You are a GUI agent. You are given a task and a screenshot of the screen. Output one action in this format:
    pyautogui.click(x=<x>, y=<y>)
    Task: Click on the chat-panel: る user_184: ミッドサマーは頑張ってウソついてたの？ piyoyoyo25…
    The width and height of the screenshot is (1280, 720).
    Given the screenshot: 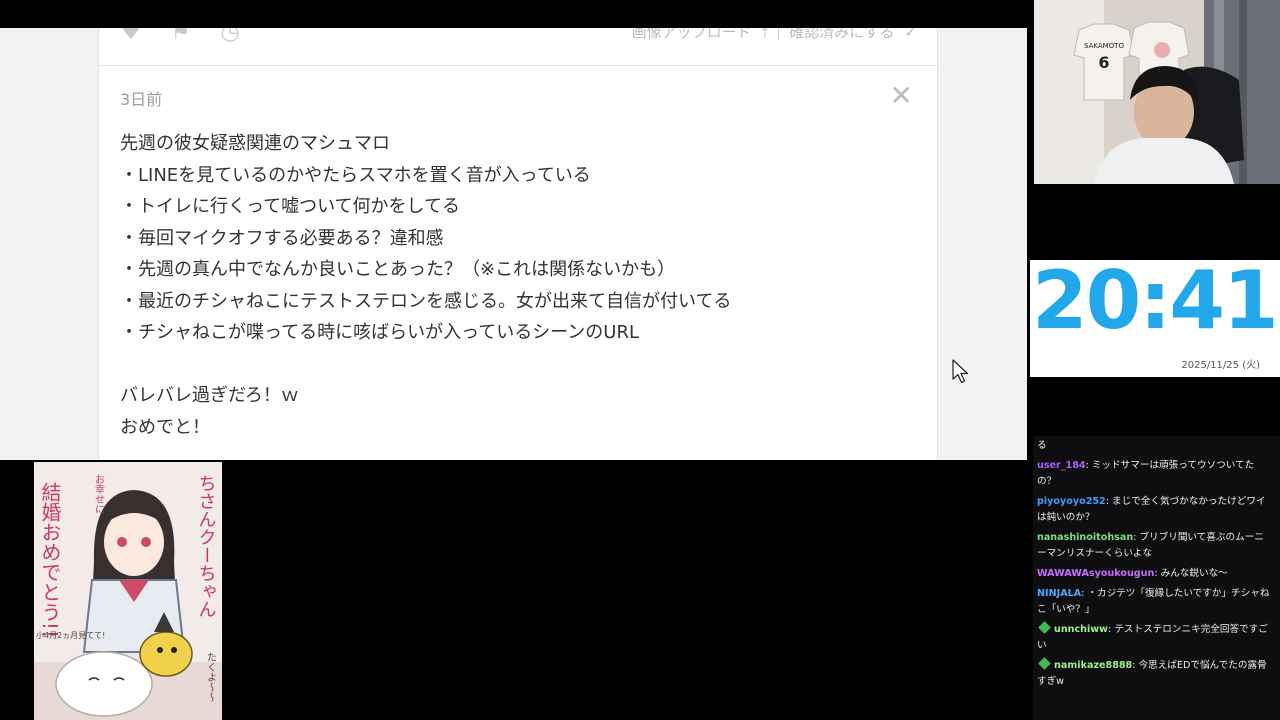 What is the action you would take?
    pyautogui.click(x=1156, y=578)
    